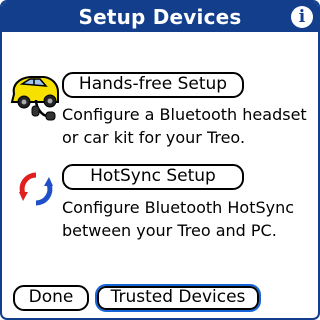 The image size is (320, 320). I want to click on title-bar: Setup Devices i, so click(160, 17).